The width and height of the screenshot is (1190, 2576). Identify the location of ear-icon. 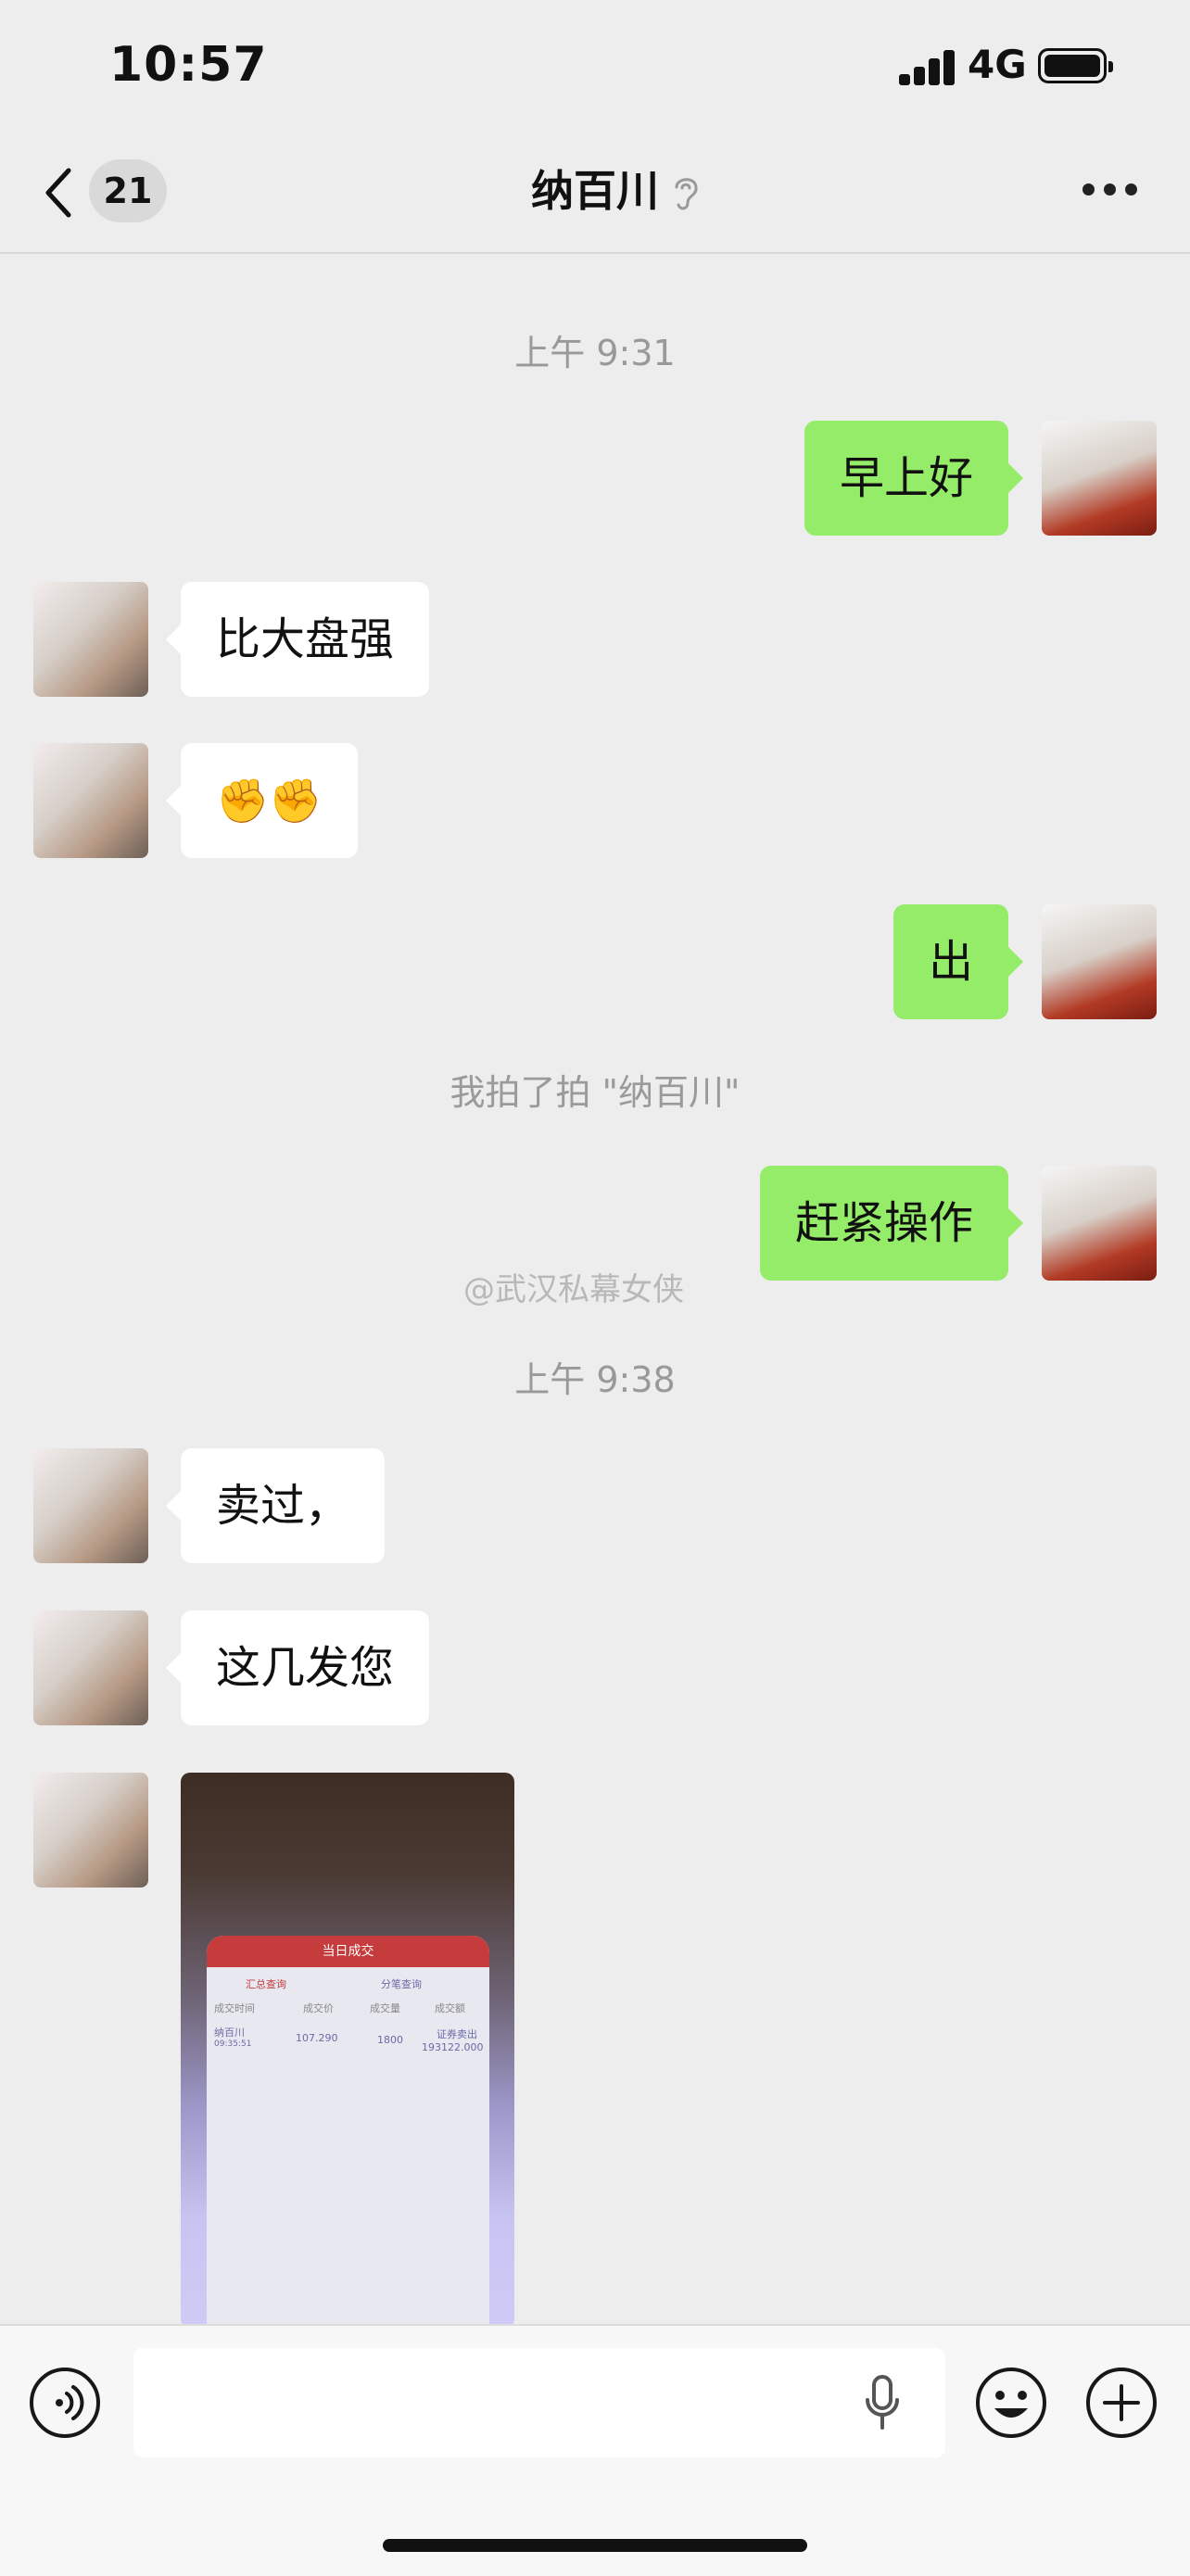
(686, 192).